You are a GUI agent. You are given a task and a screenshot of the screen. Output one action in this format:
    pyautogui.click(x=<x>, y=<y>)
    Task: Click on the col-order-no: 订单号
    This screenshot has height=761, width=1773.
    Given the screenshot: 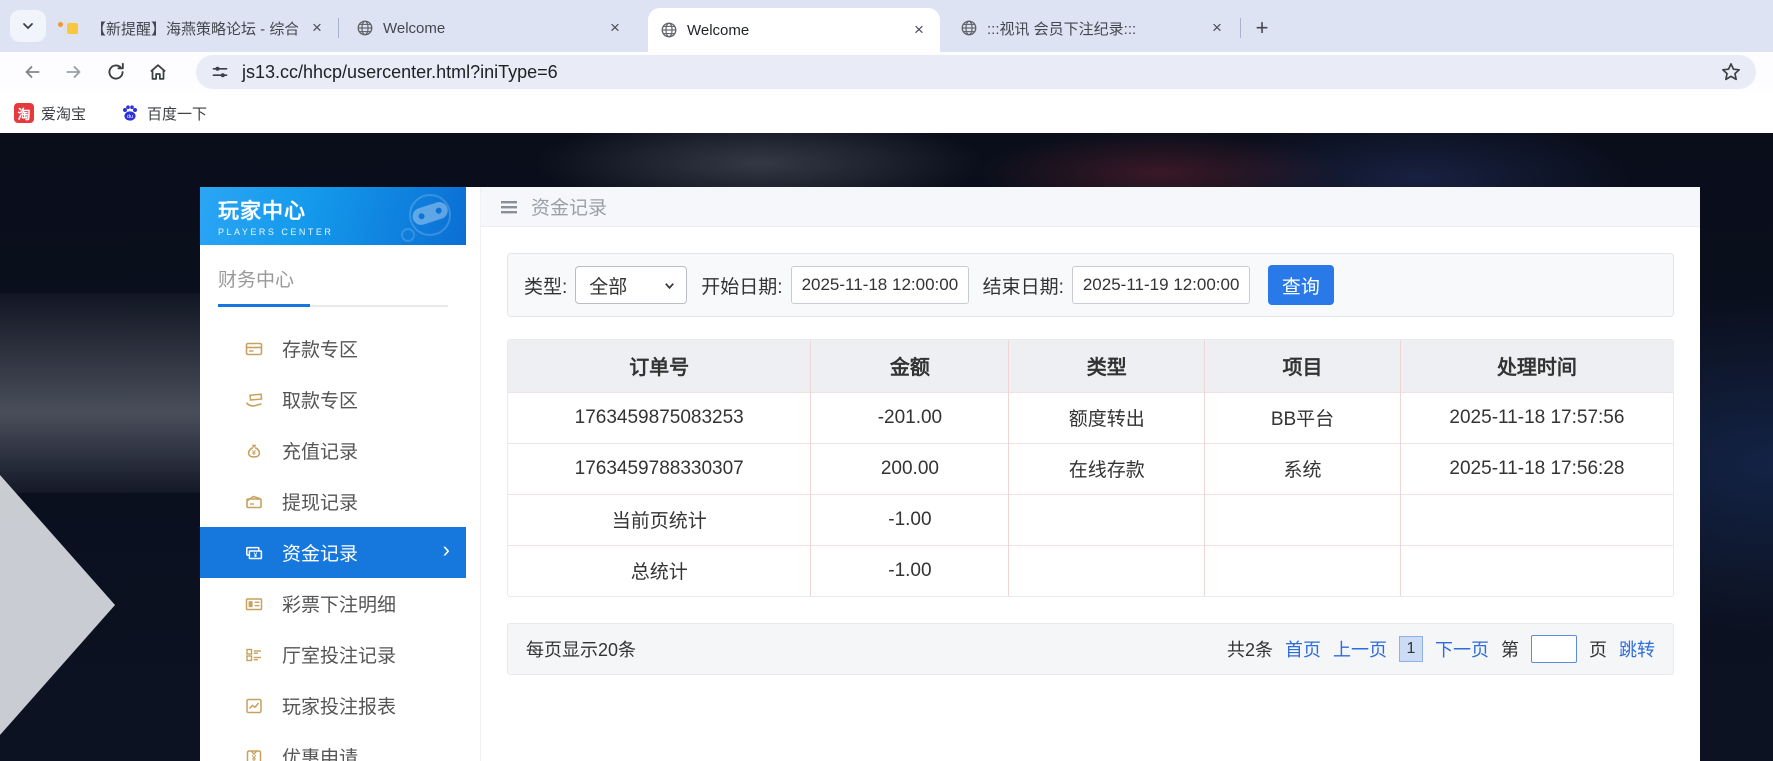 What is the action you would take?
    pyautogui.click(x=659, y=366)
    